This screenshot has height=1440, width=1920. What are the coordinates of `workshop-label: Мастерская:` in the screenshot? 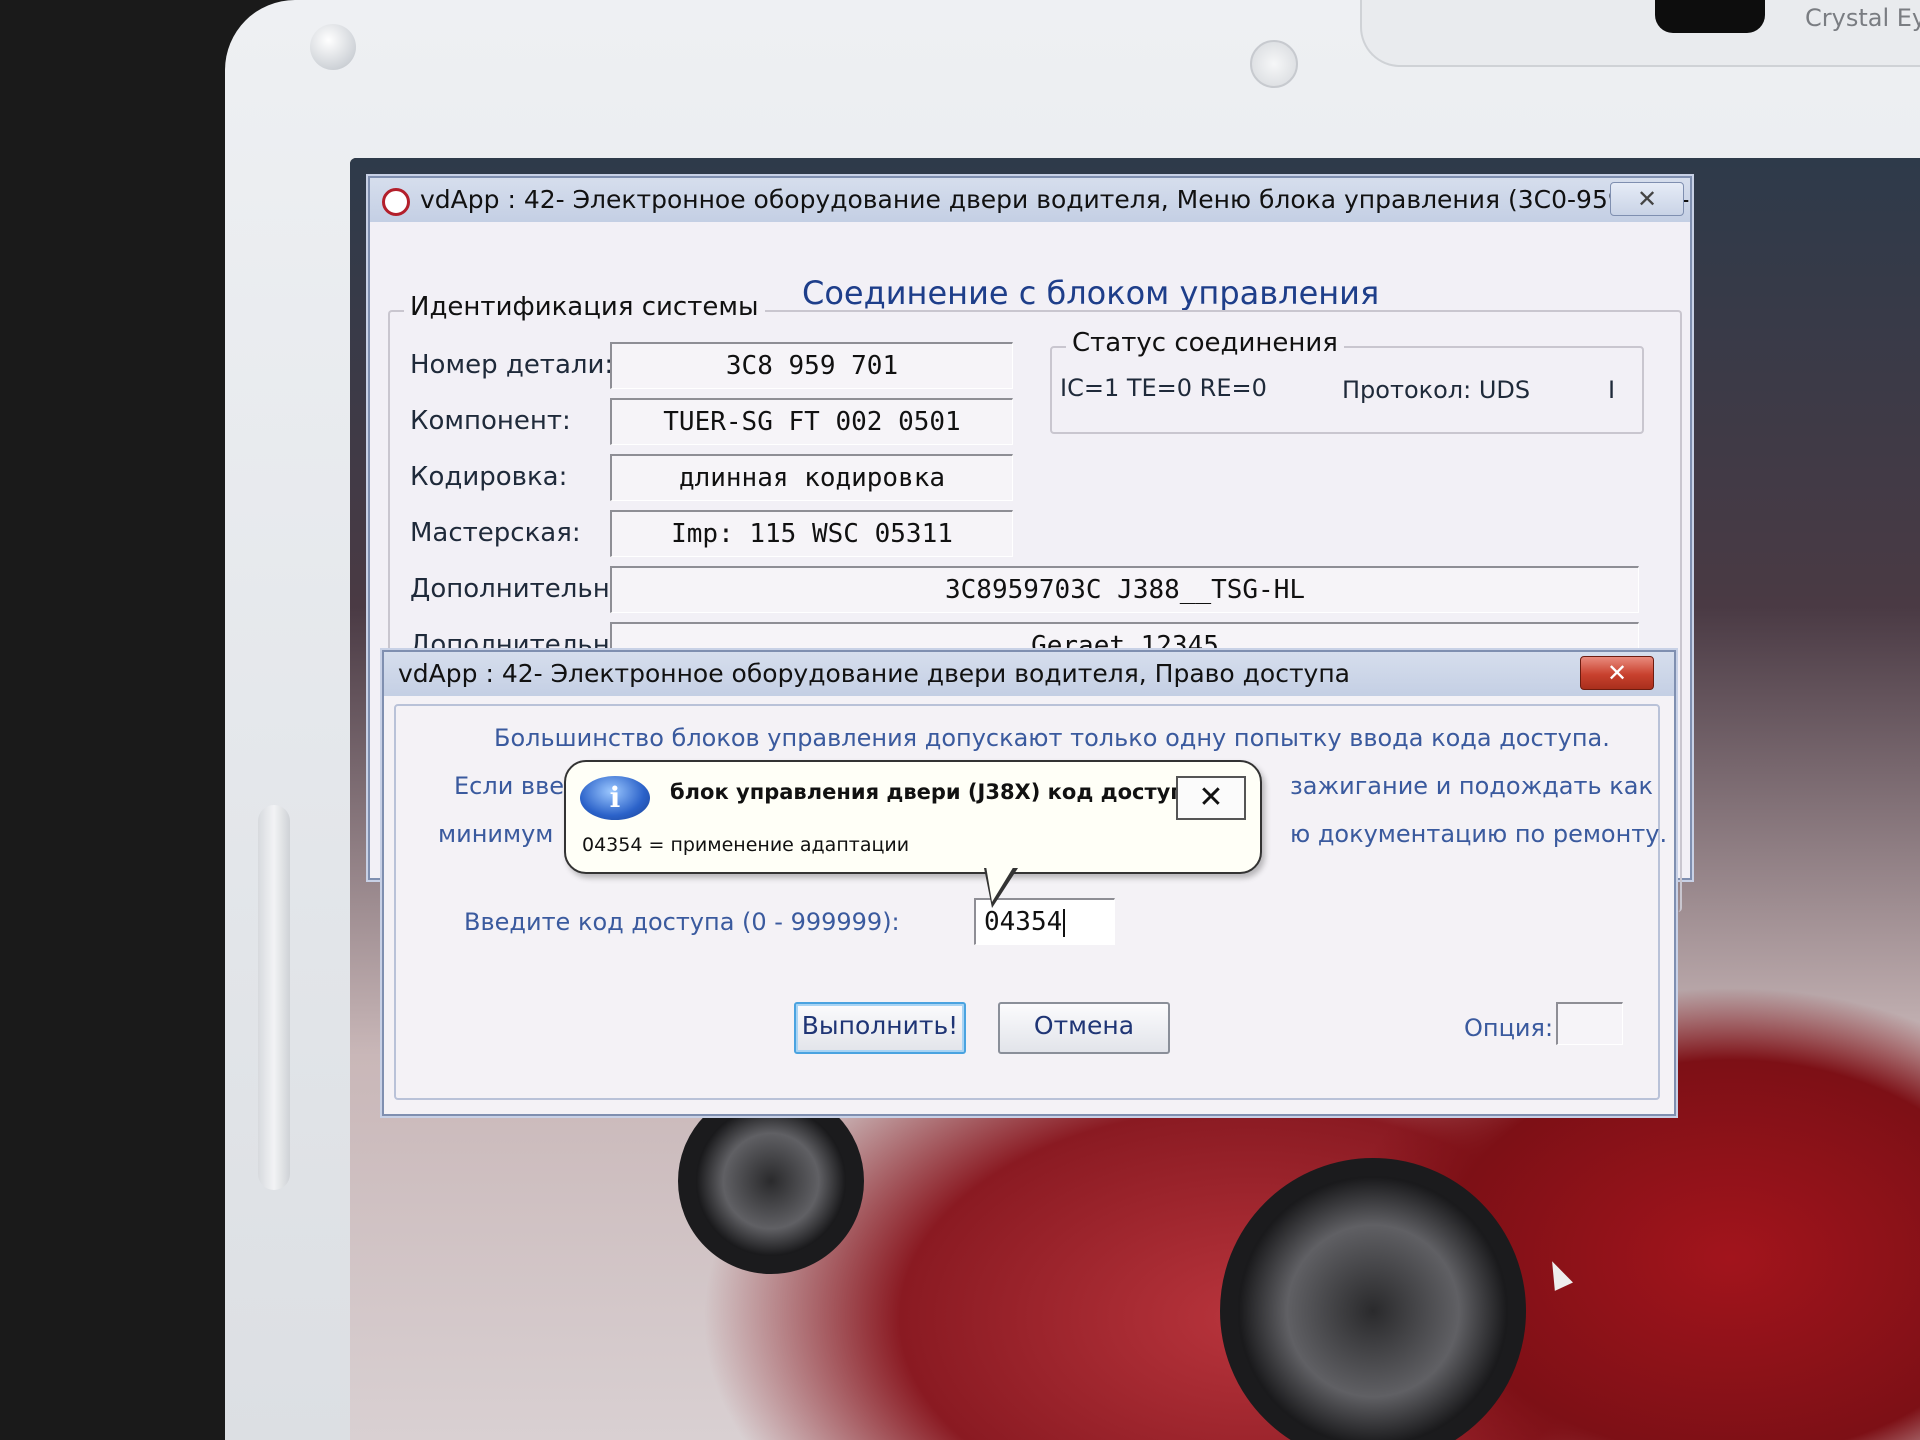 It's located at (495, 533).